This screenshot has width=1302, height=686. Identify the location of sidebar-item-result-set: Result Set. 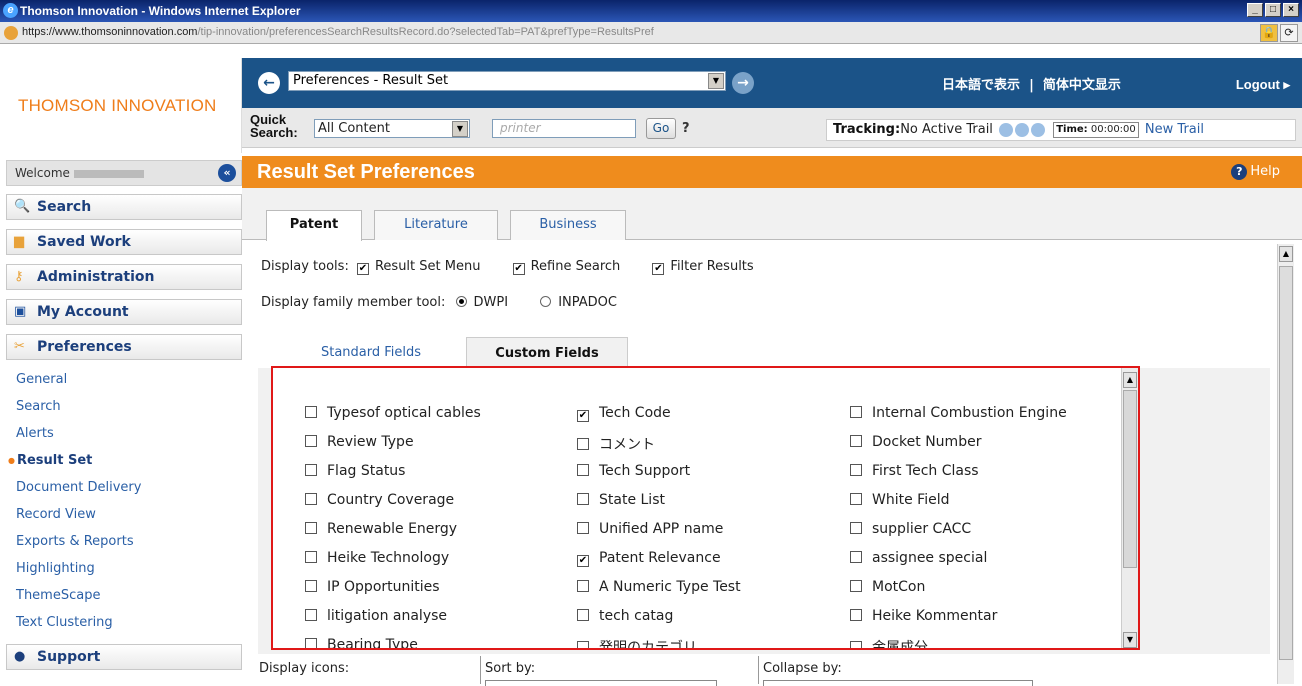
(124, 460).